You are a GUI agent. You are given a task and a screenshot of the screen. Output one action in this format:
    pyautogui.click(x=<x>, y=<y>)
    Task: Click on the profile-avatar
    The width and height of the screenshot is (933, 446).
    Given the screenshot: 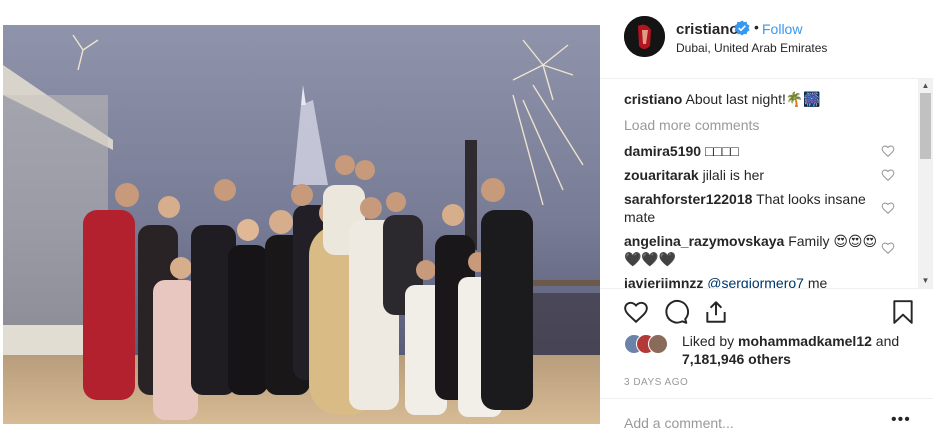 What is the action you would take?
    pyautogui.click(x=644, y=36)
    